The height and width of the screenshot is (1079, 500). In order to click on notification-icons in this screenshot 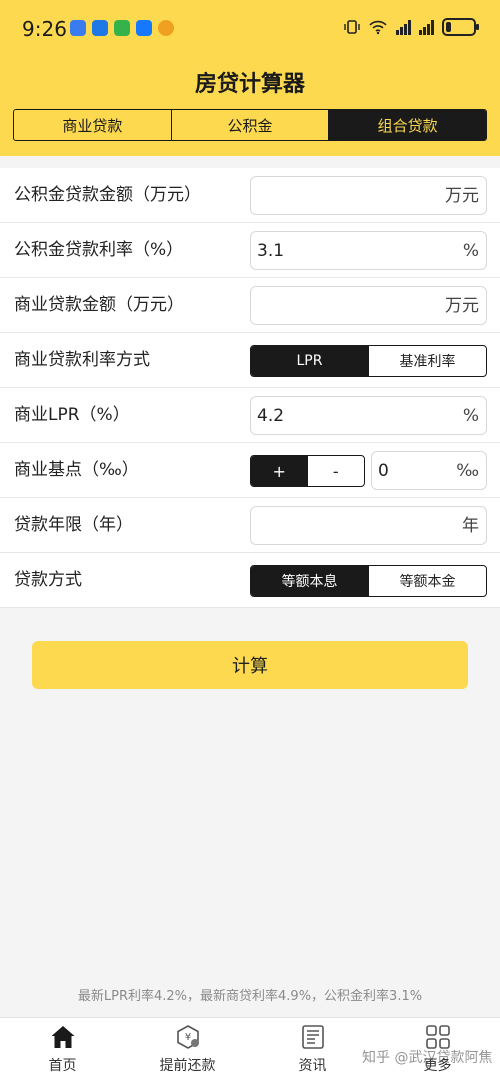, I will do `click(122, 28)`.